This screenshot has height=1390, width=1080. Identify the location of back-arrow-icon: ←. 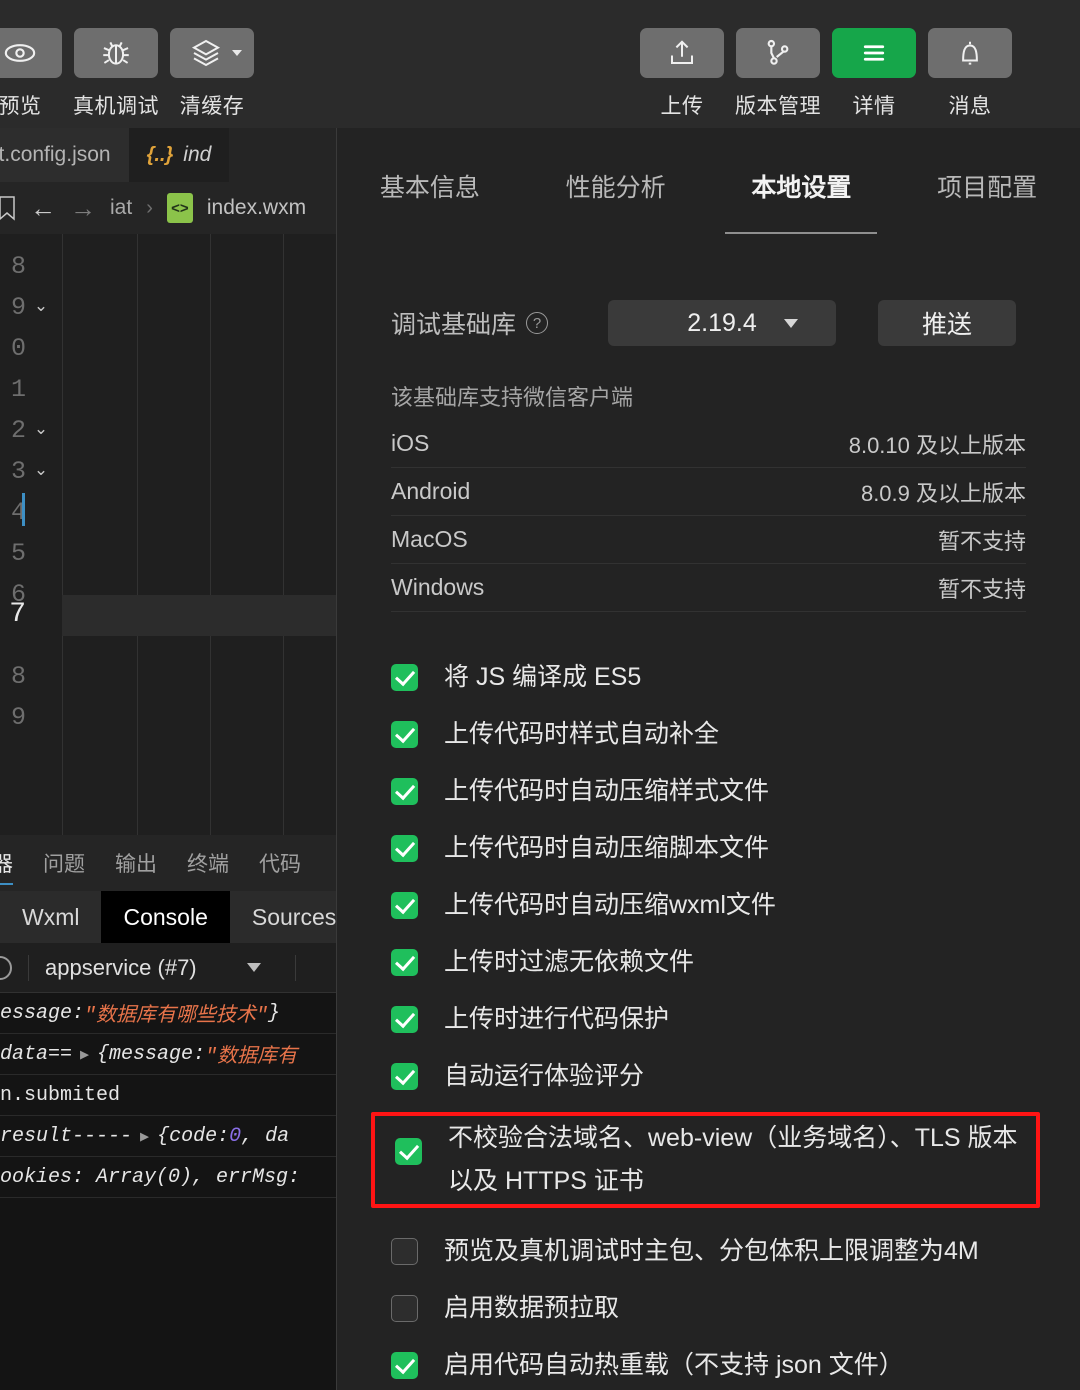
(43, 208).